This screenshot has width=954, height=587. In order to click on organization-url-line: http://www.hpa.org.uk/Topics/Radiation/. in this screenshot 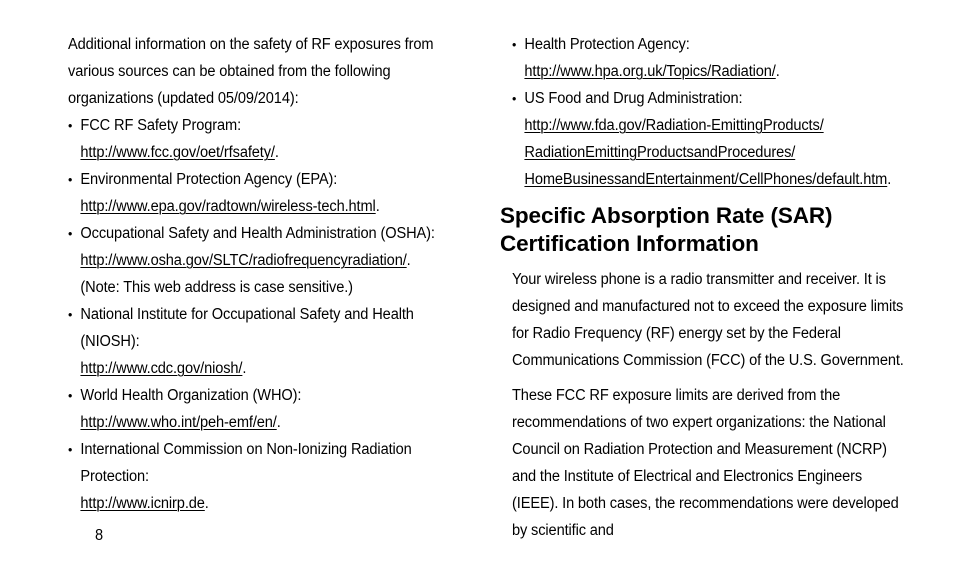, I will do `click(715, 71)`.